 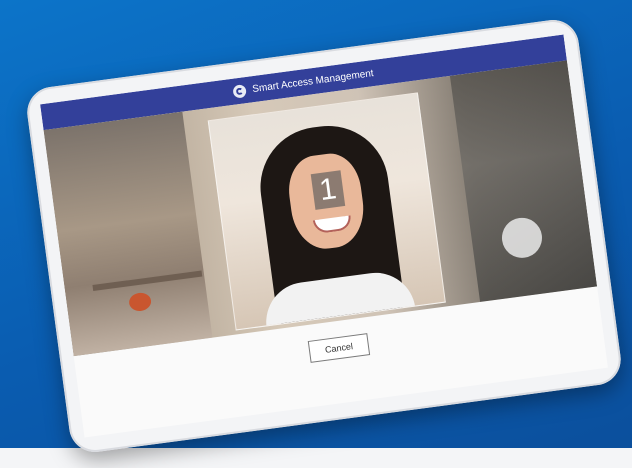 I want to click on cancel-button: Cancel, so click(x=339, y=348).